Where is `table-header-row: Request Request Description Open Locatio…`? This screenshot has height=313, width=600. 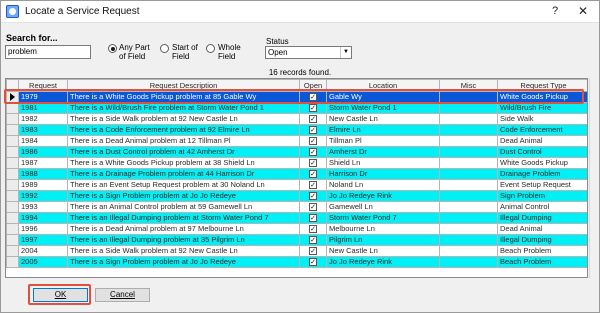 table-header-row: Request Request Description Open Locatio… is located at coordinates (296, 85).